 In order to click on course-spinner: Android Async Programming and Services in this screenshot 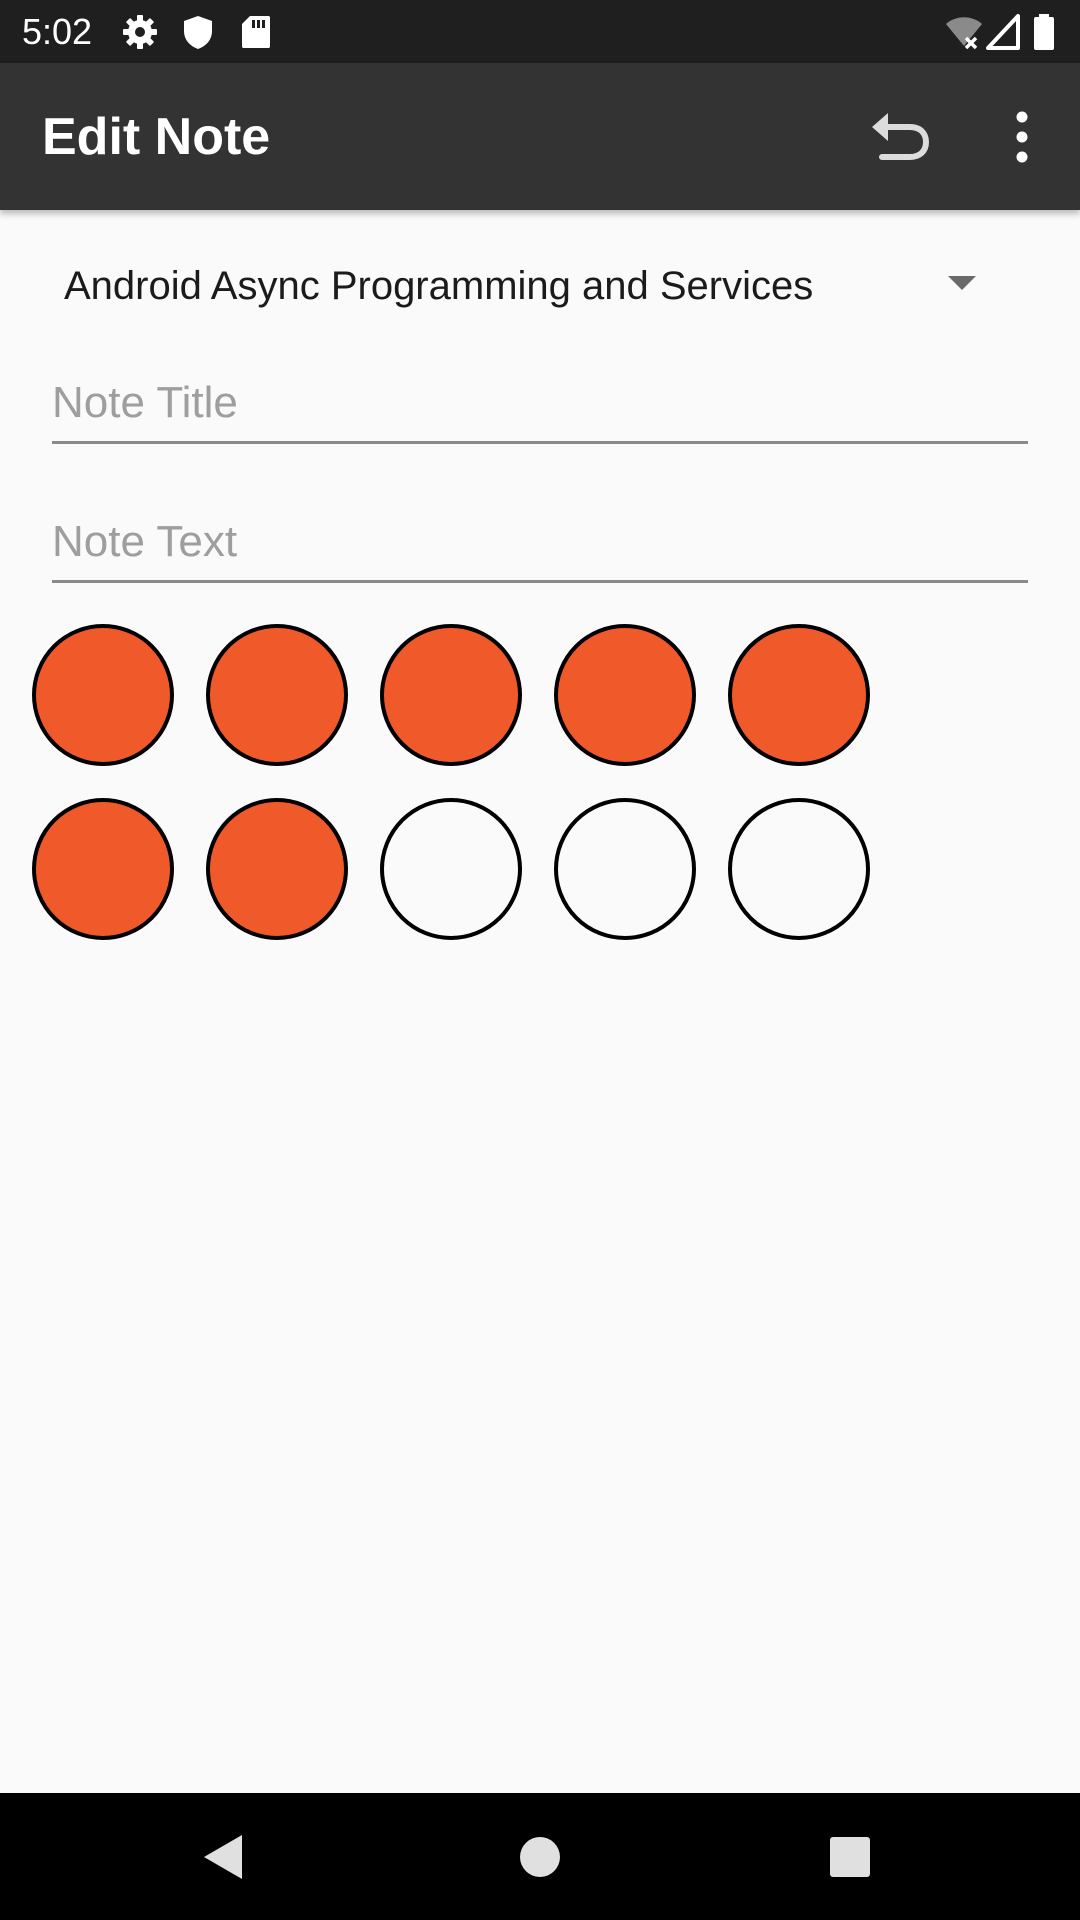, I will do `click(522, 286)`.